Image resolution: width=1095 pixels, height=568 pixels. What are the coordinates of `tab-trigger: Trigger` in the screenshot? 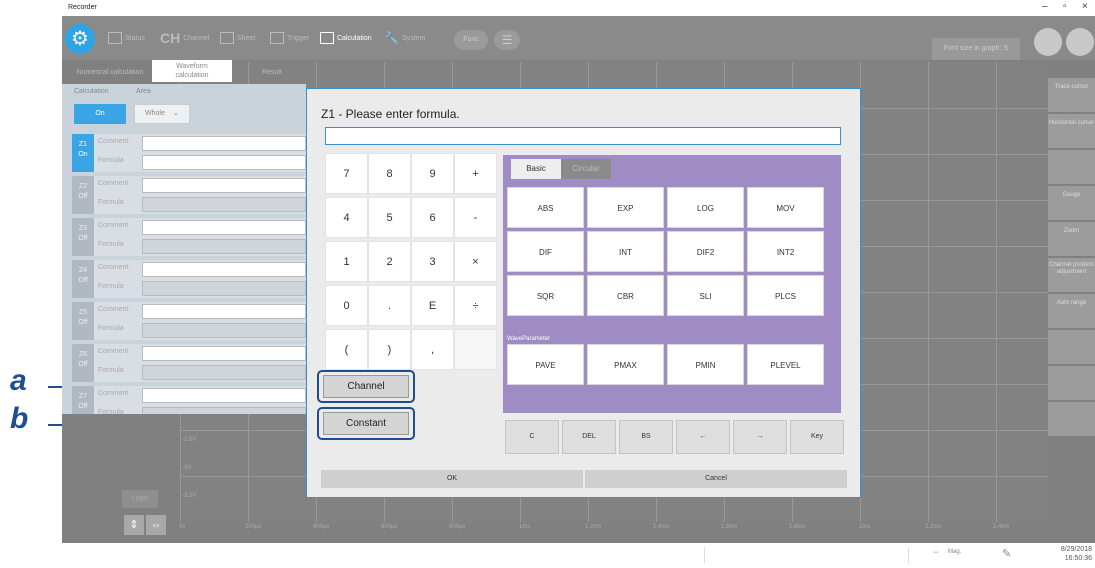 It's located at (289, 38).